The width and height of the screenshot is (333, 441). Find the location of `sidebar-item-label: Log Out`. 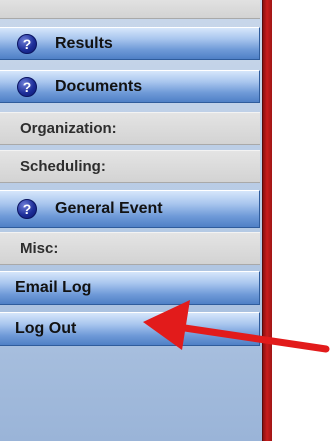

sidebar-item-label: Log Out is located at coordinates (46, 328).